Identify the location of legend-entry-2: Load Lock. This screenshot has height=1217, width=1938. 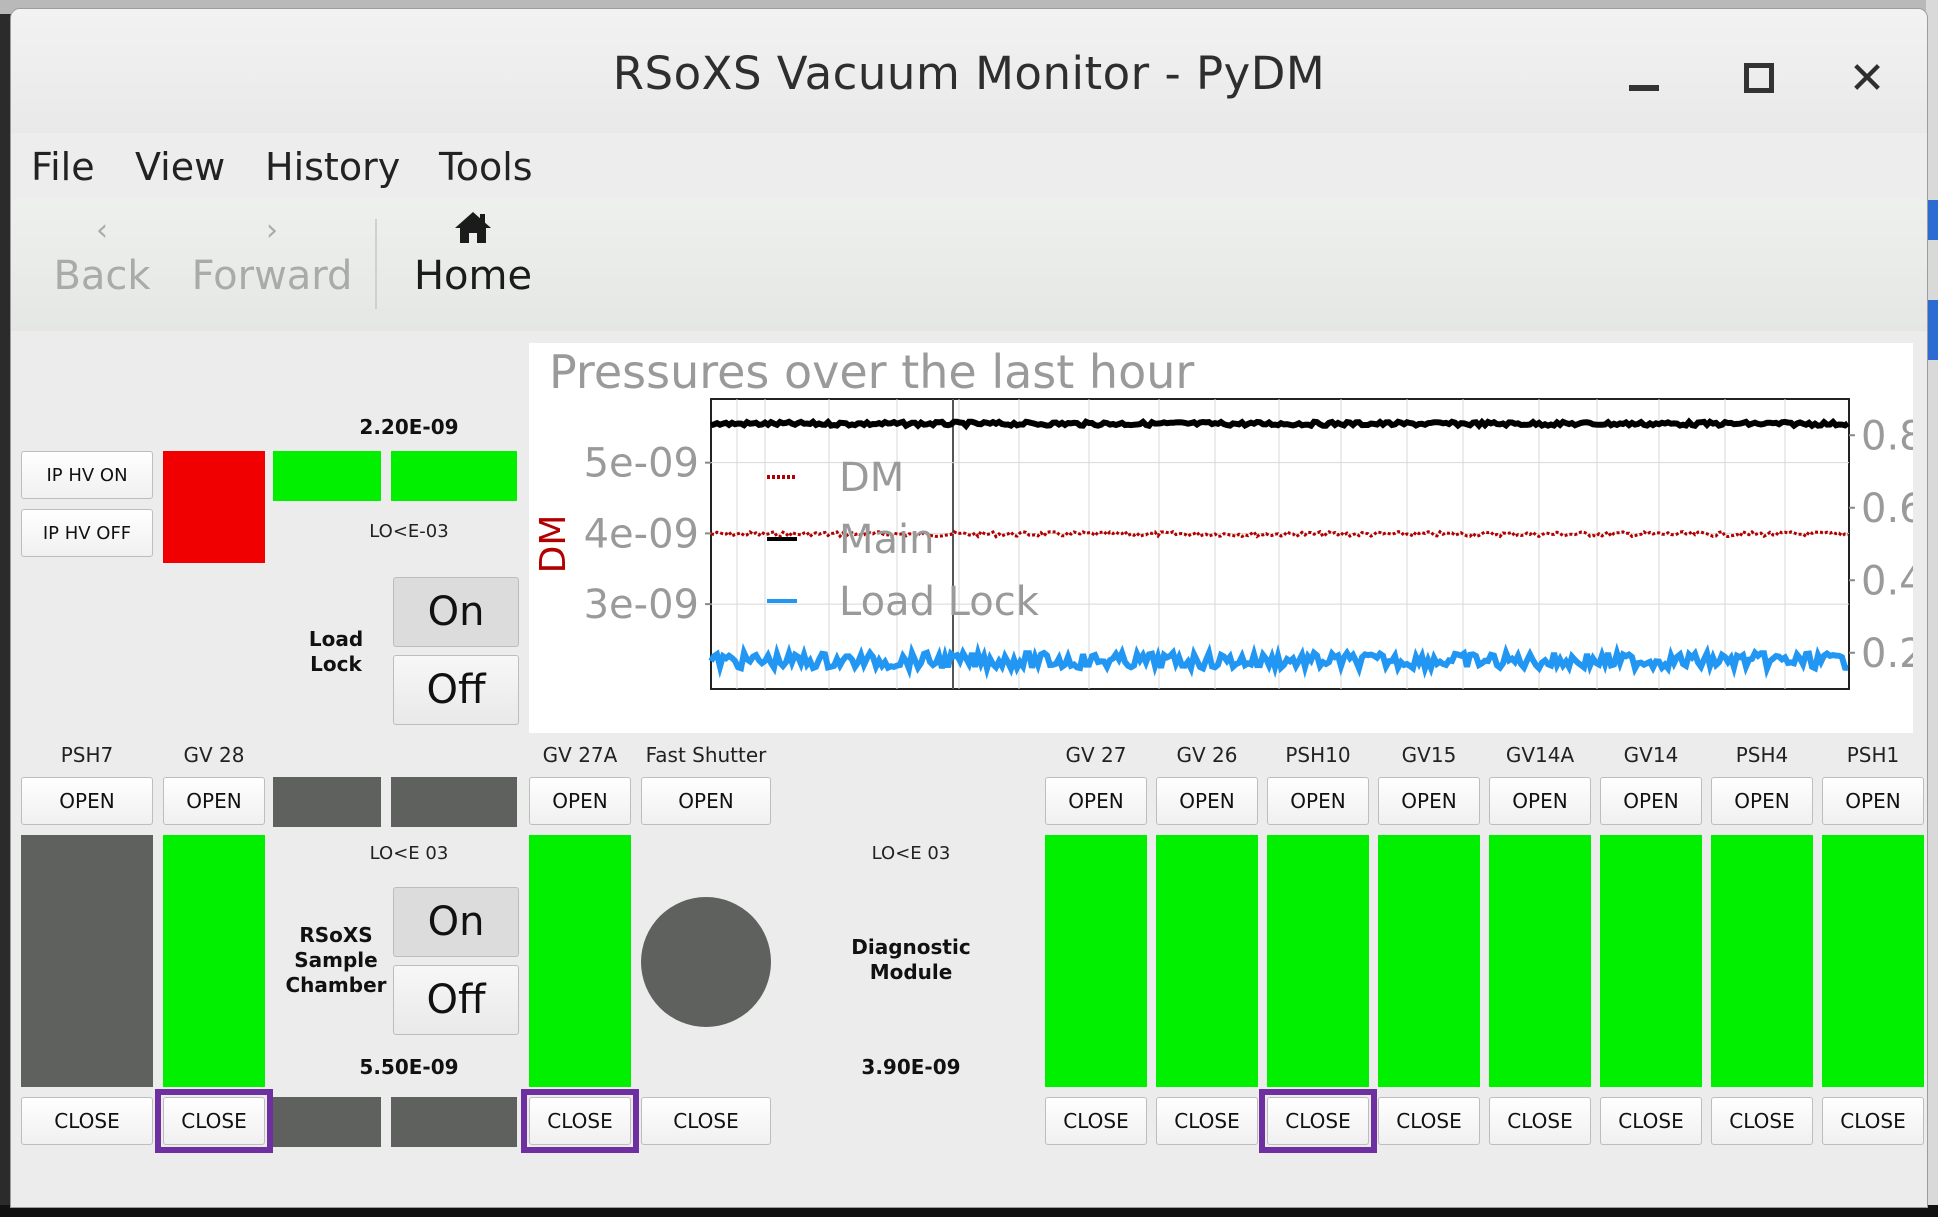
(939, 602).